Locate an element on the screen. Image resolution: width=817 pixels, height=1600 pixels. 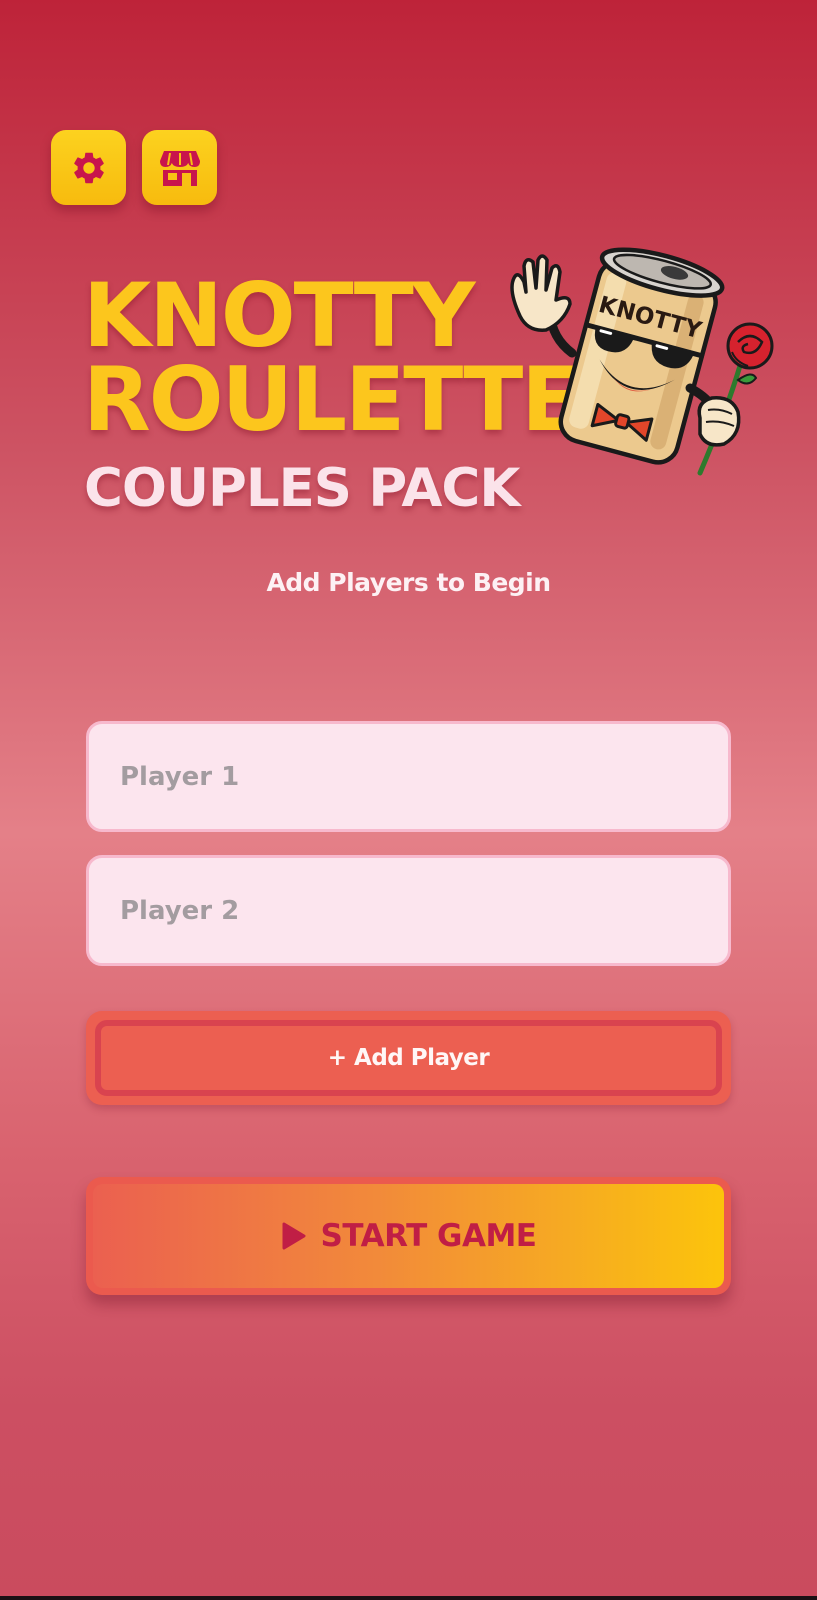
settings-button is located at coordinates (88, 167).